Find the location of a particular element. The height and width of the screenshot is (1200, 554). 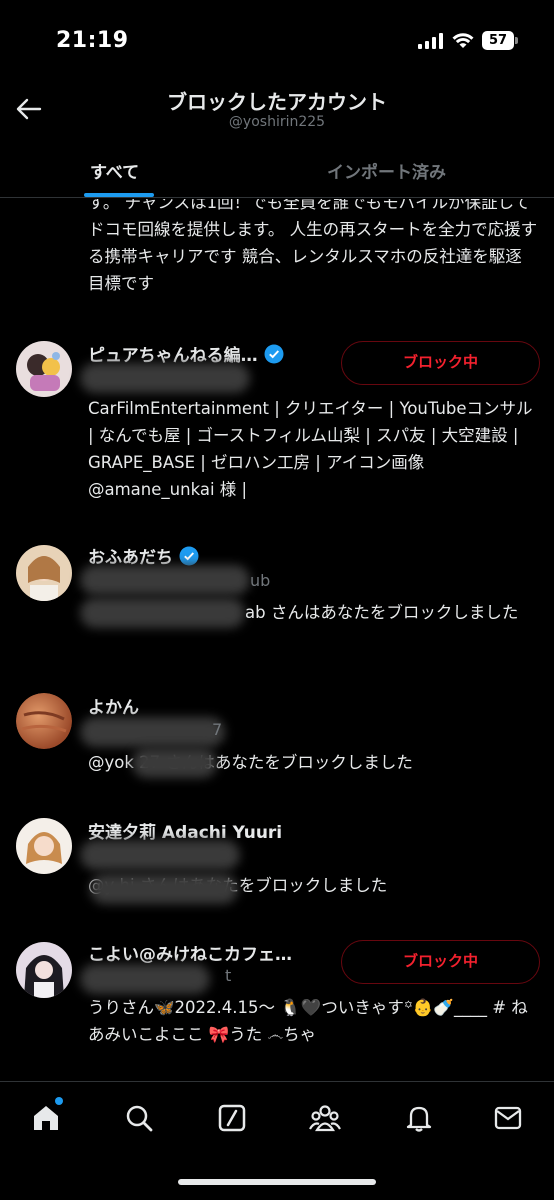

account-name: よかん is located at coordinates (113, 705).